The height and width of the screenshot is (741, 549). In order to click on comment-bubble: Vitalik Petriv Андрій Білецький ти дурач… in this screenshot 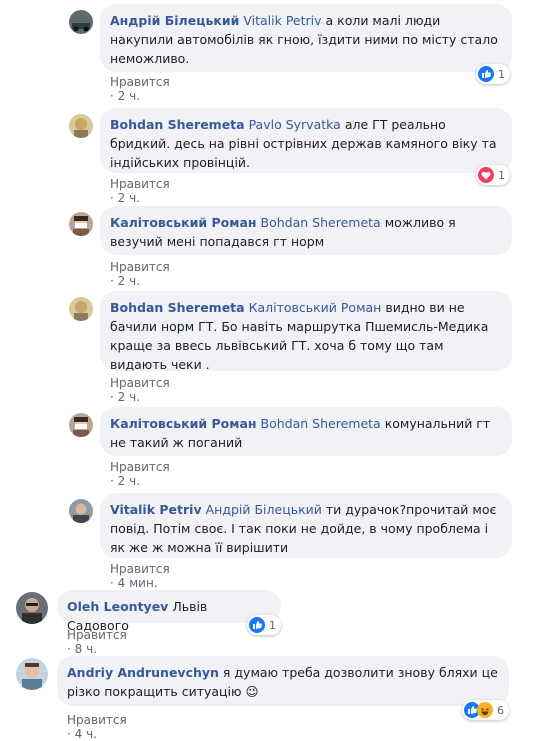, I will do `click(306, 525)`.